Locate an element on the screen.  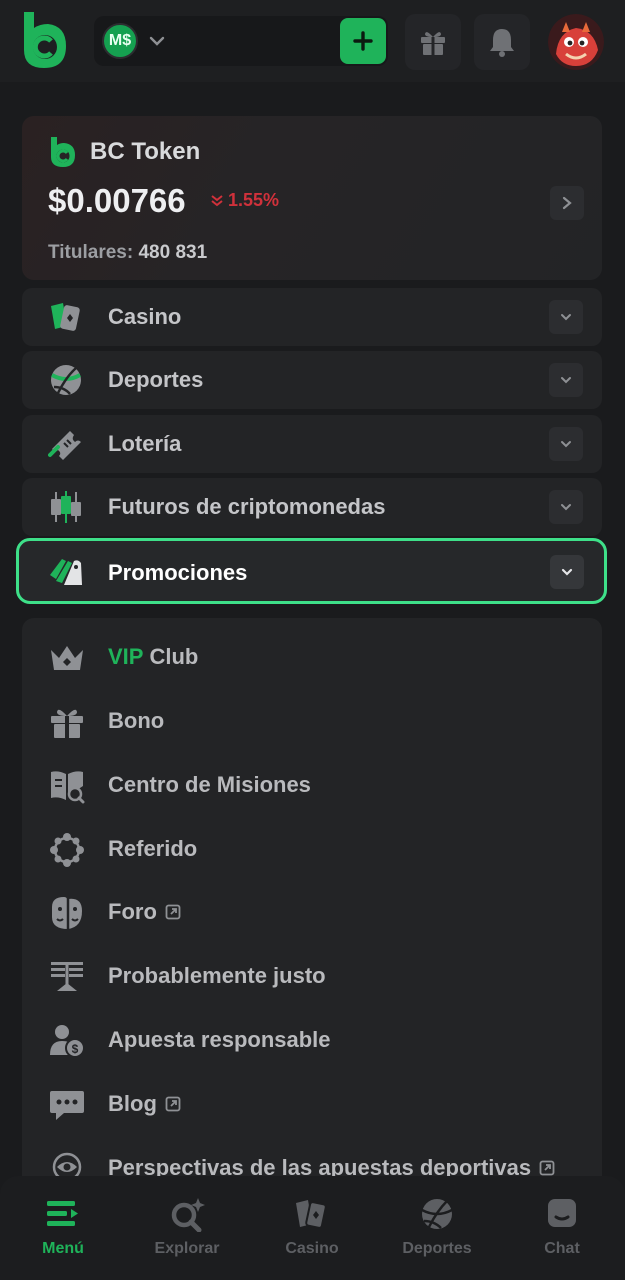
token-change-value: 1.55% is located at coordinates (254, 200).